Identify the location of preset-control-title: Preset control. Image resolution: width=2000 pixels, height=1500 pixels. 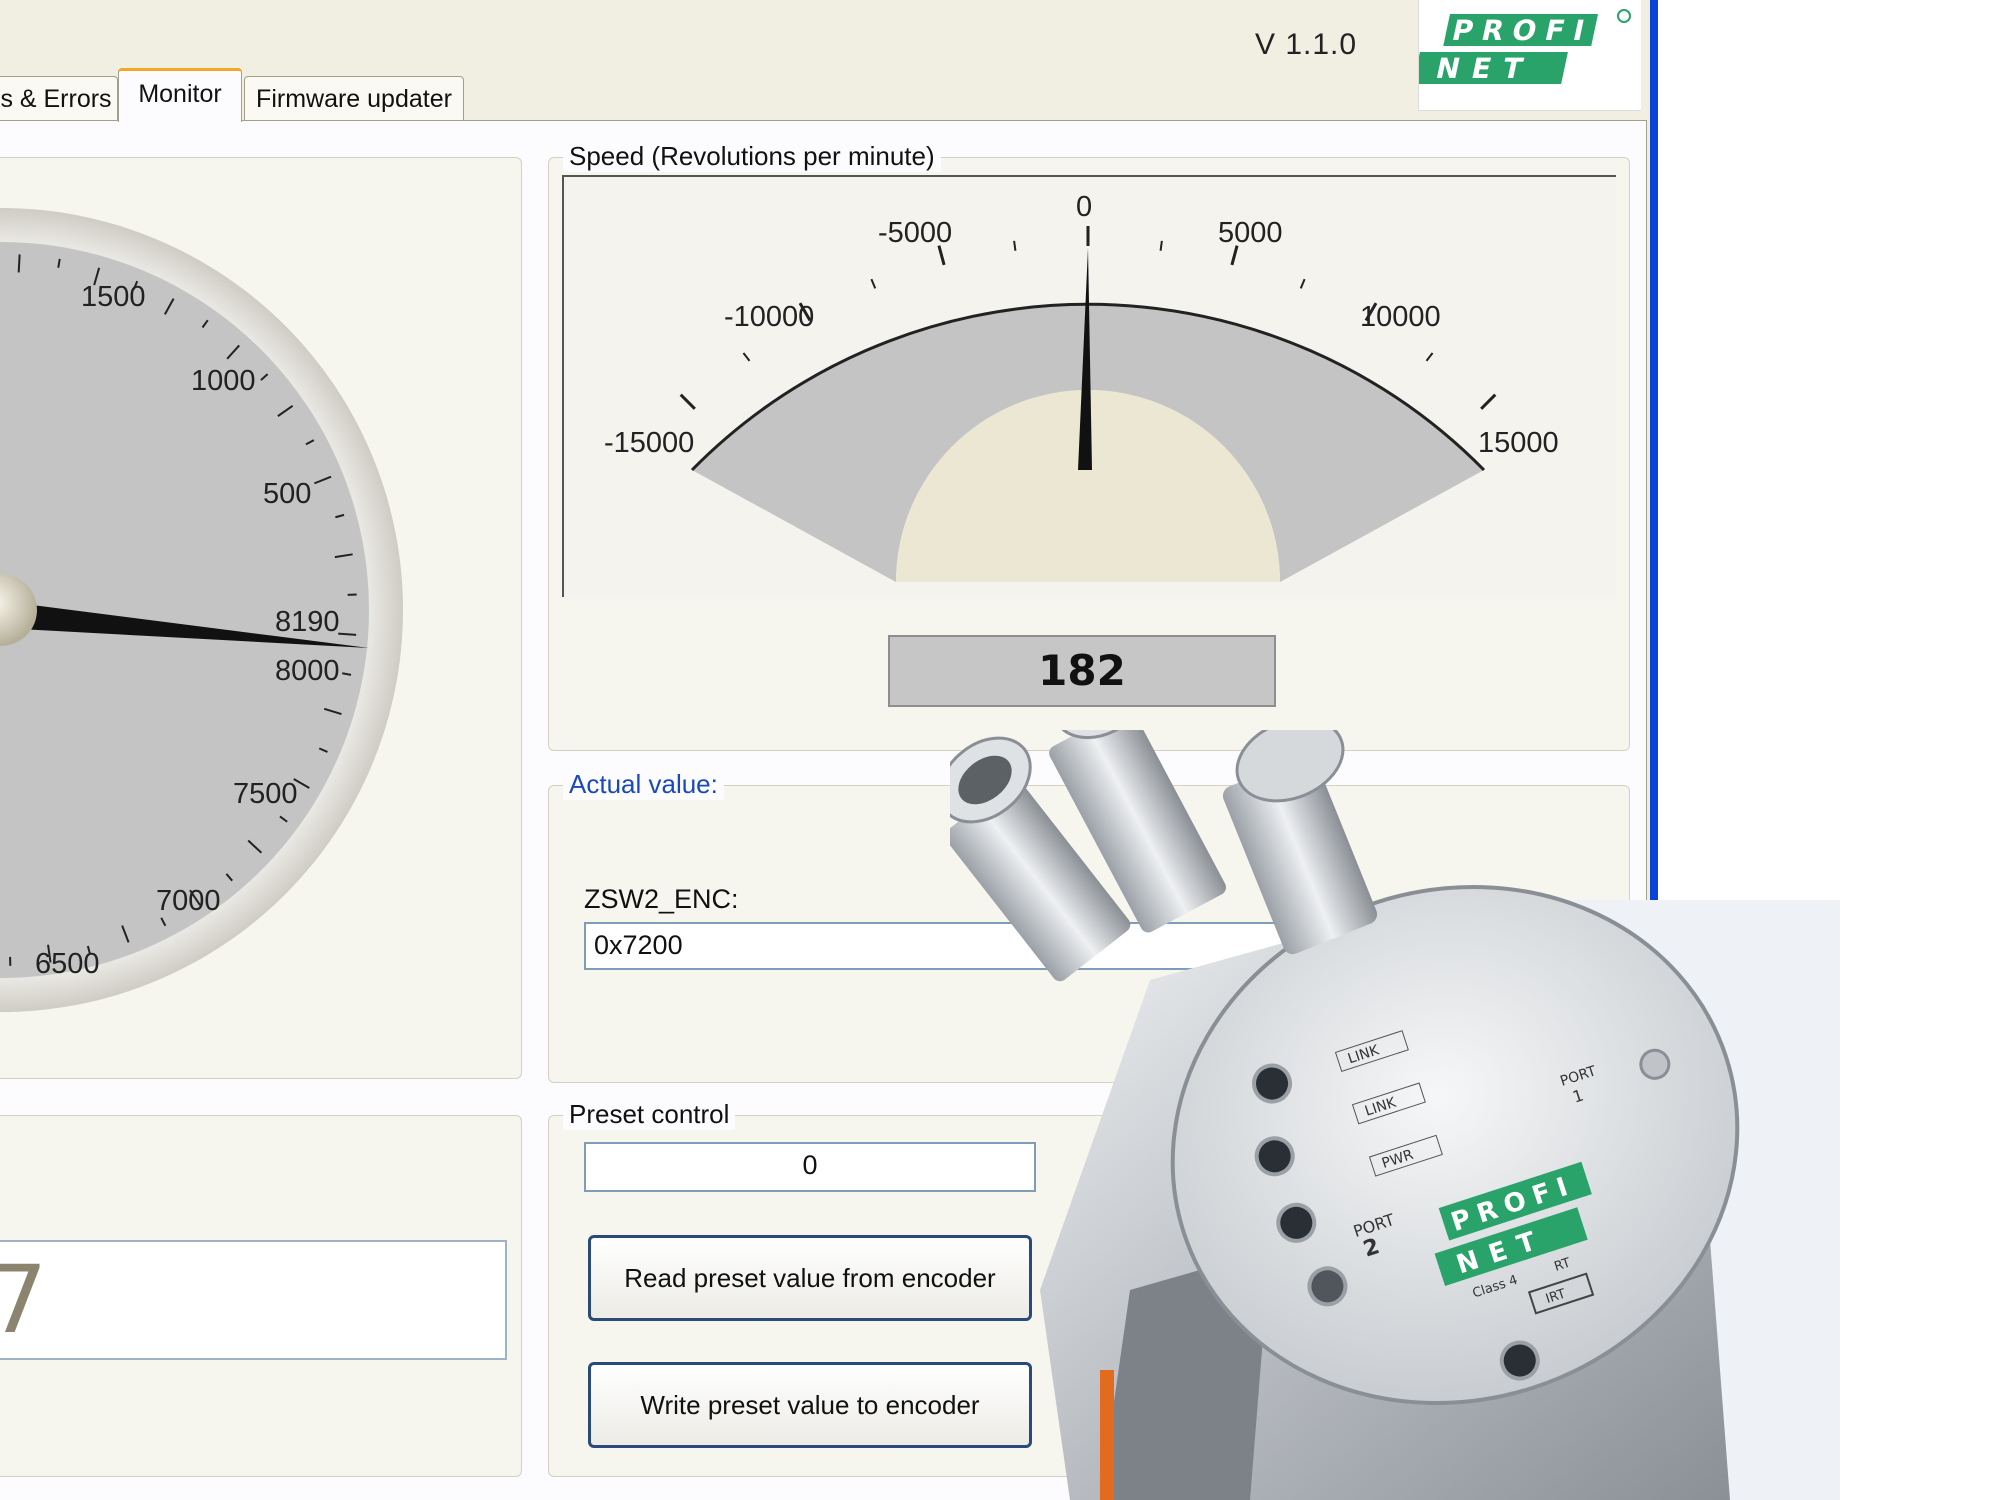
(649, 1114).